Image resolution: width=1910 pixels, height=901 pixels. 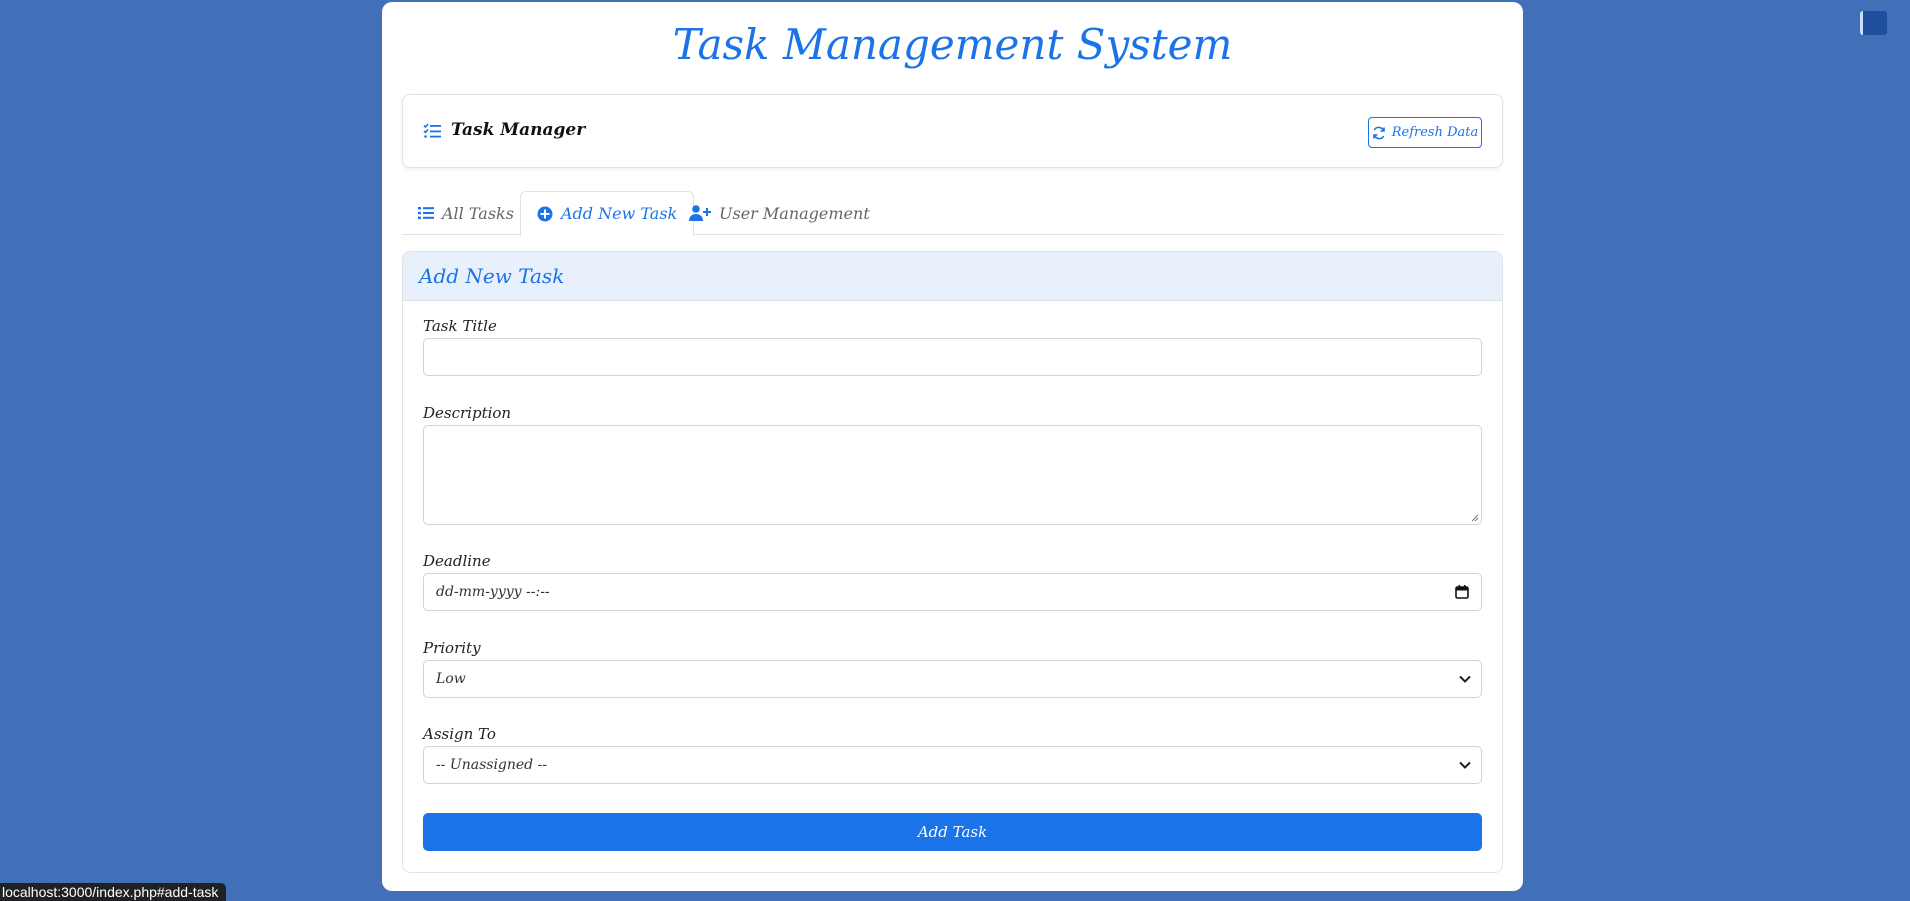 What do you see at coordinates (952, 357) in the screenshot?
I see `task-title-input` at bounding box center [952, 357].